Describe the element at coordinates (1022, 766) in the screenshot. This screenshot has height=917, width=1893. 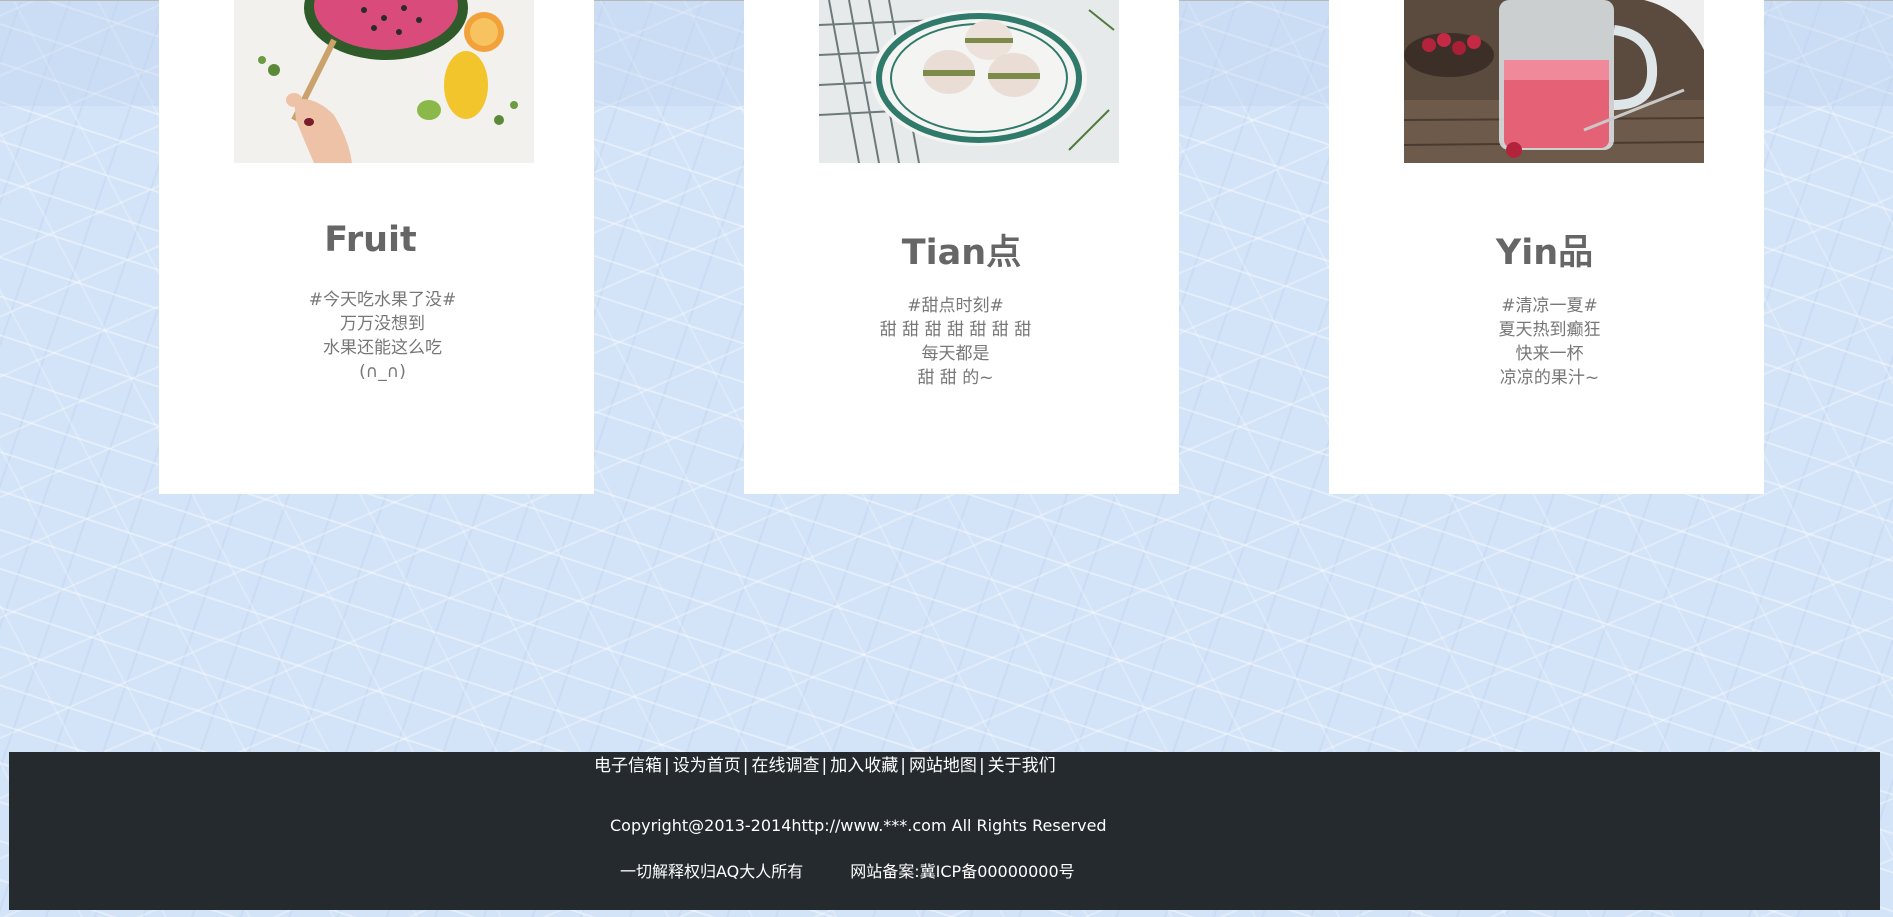
I see `footer-link-about: 关于我们` at that location.